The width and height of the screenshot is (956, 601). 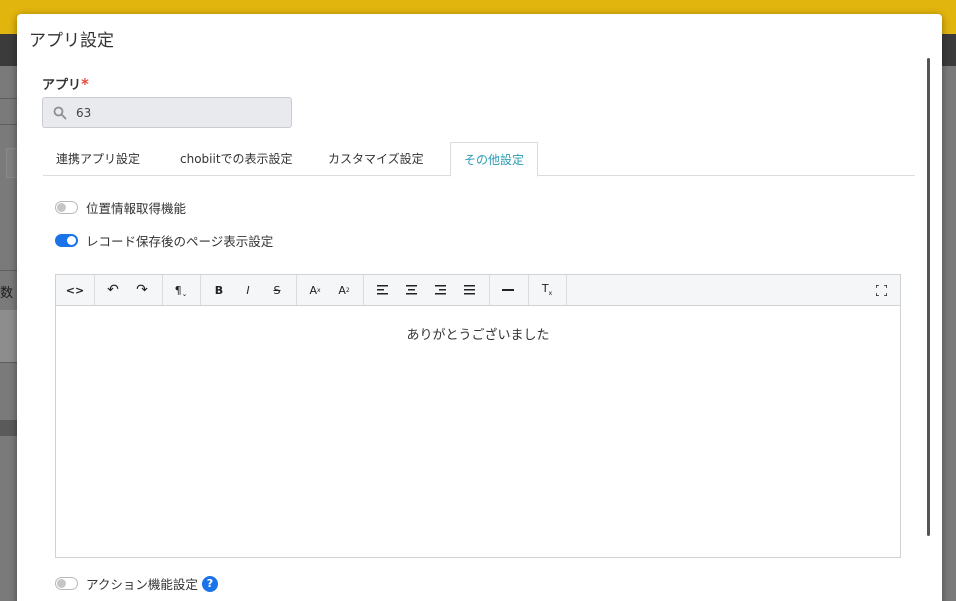 I want to click on clear-format-button: Tx, so click(x=547, y=290).